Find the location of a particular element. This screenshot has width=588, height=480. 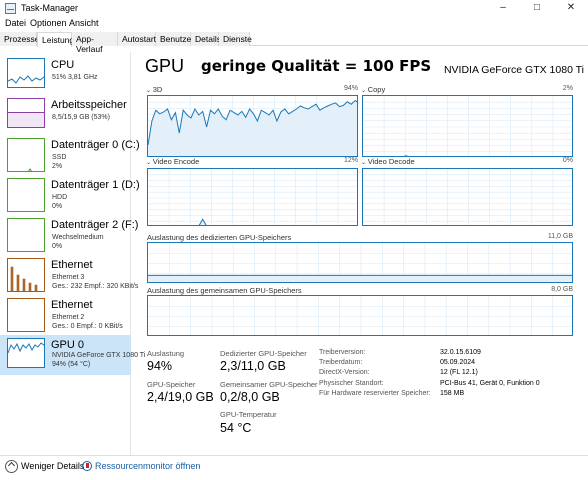

menu-ansicht: Ansicht is located at coordinates (84, 23).